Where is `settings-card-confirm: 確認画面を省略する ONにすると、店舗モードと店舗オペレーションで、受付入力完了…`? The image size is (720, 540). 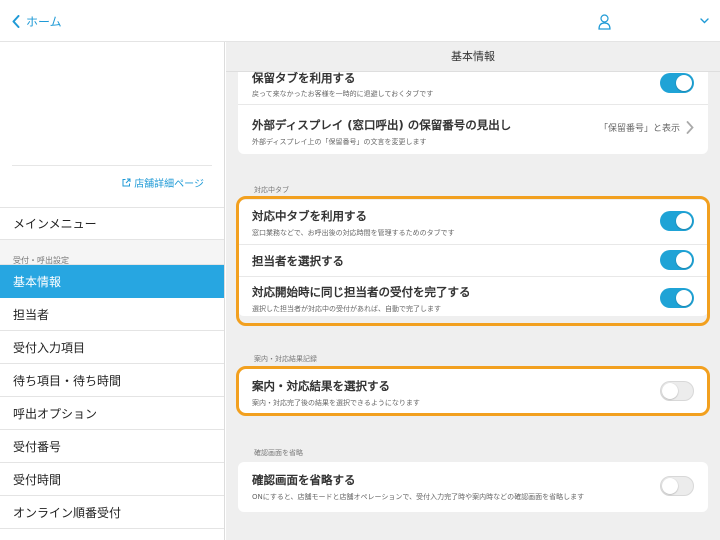 settings-card-confirm: 確認画面を省略する ONにすると、店舗モードと店舗オペレーションで、受付入力完了… is located at coordinates (473, 487).